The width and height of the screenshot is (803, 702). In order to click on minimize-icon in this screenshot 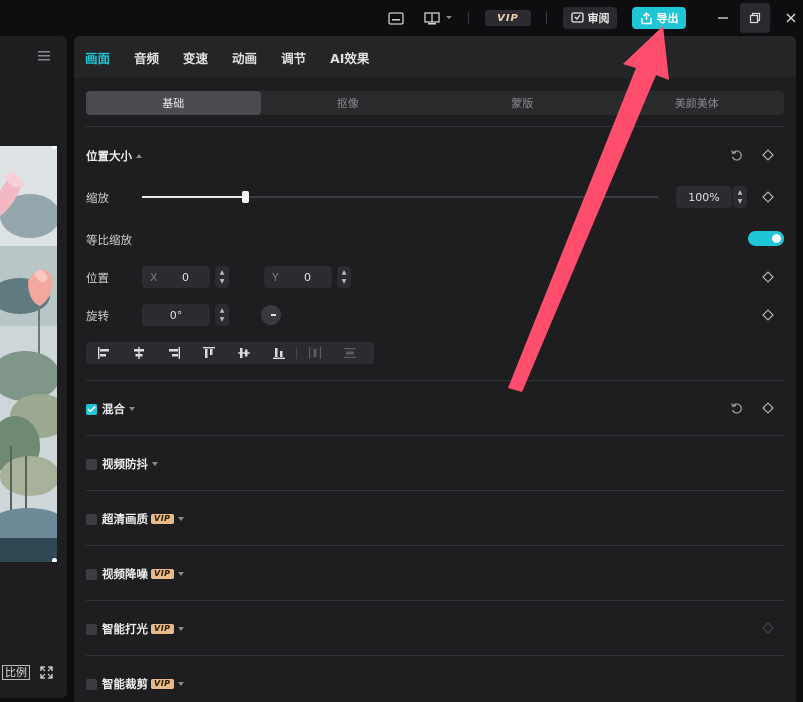, I will do `click(723, 18)`.